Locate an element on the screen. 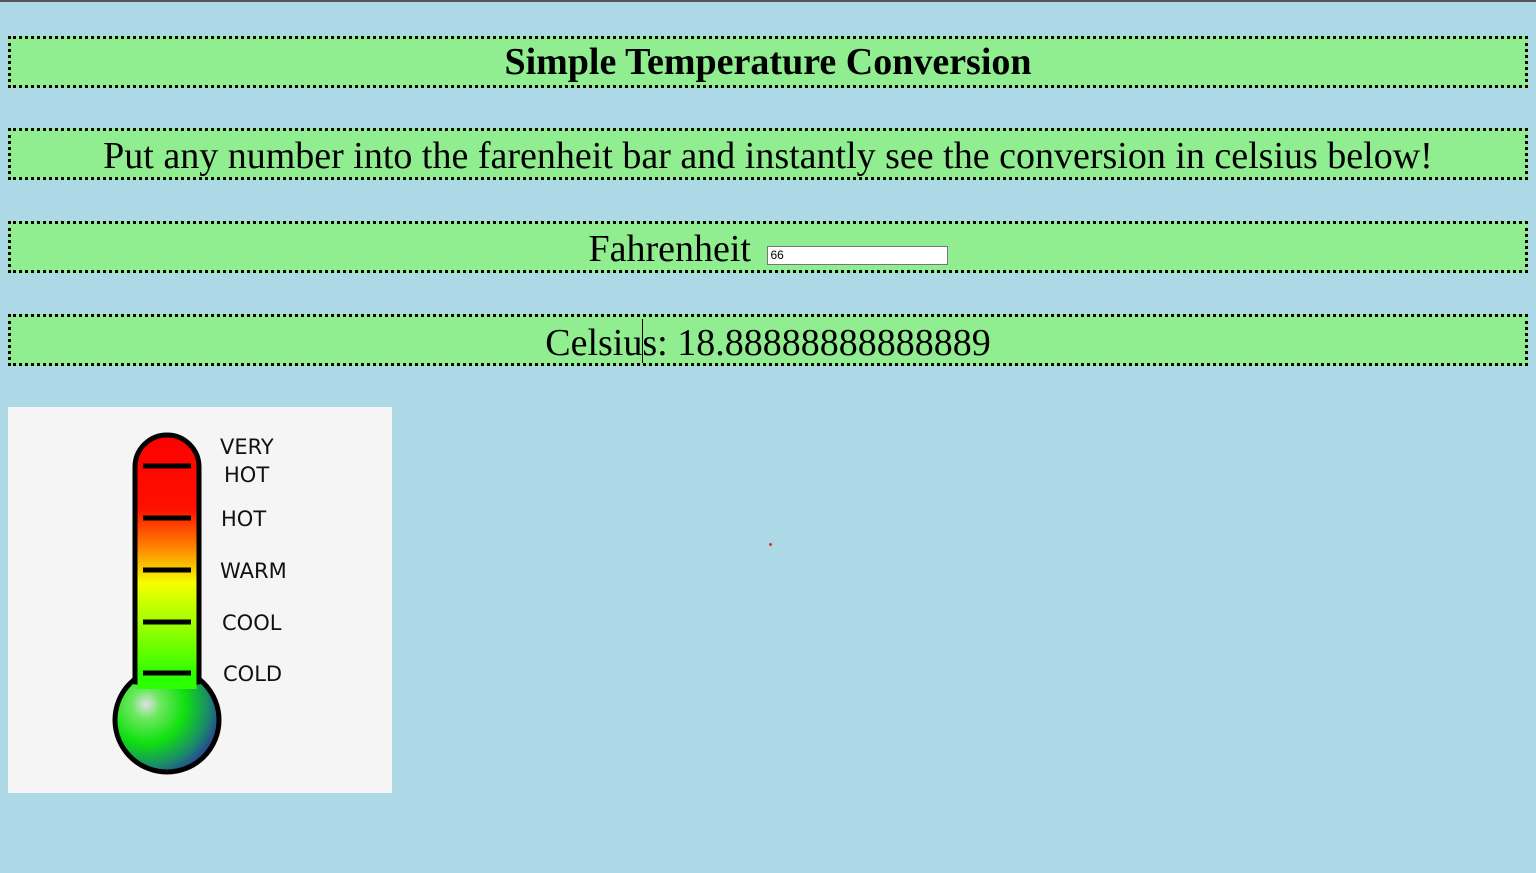  celsius-box: Celsius: 18.88888888888889 is located at coordinates (768, 340).